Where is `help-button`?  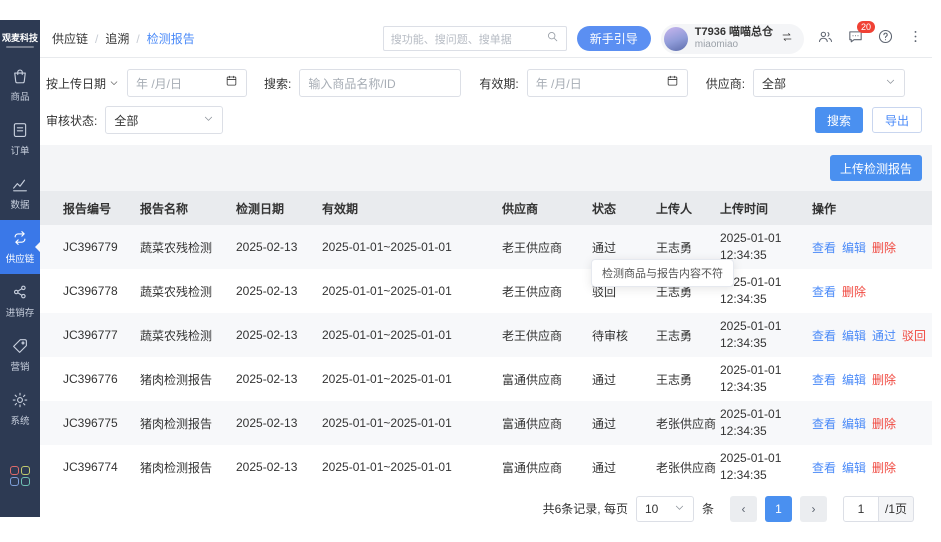 help-button is located at coordinates (885, 39).